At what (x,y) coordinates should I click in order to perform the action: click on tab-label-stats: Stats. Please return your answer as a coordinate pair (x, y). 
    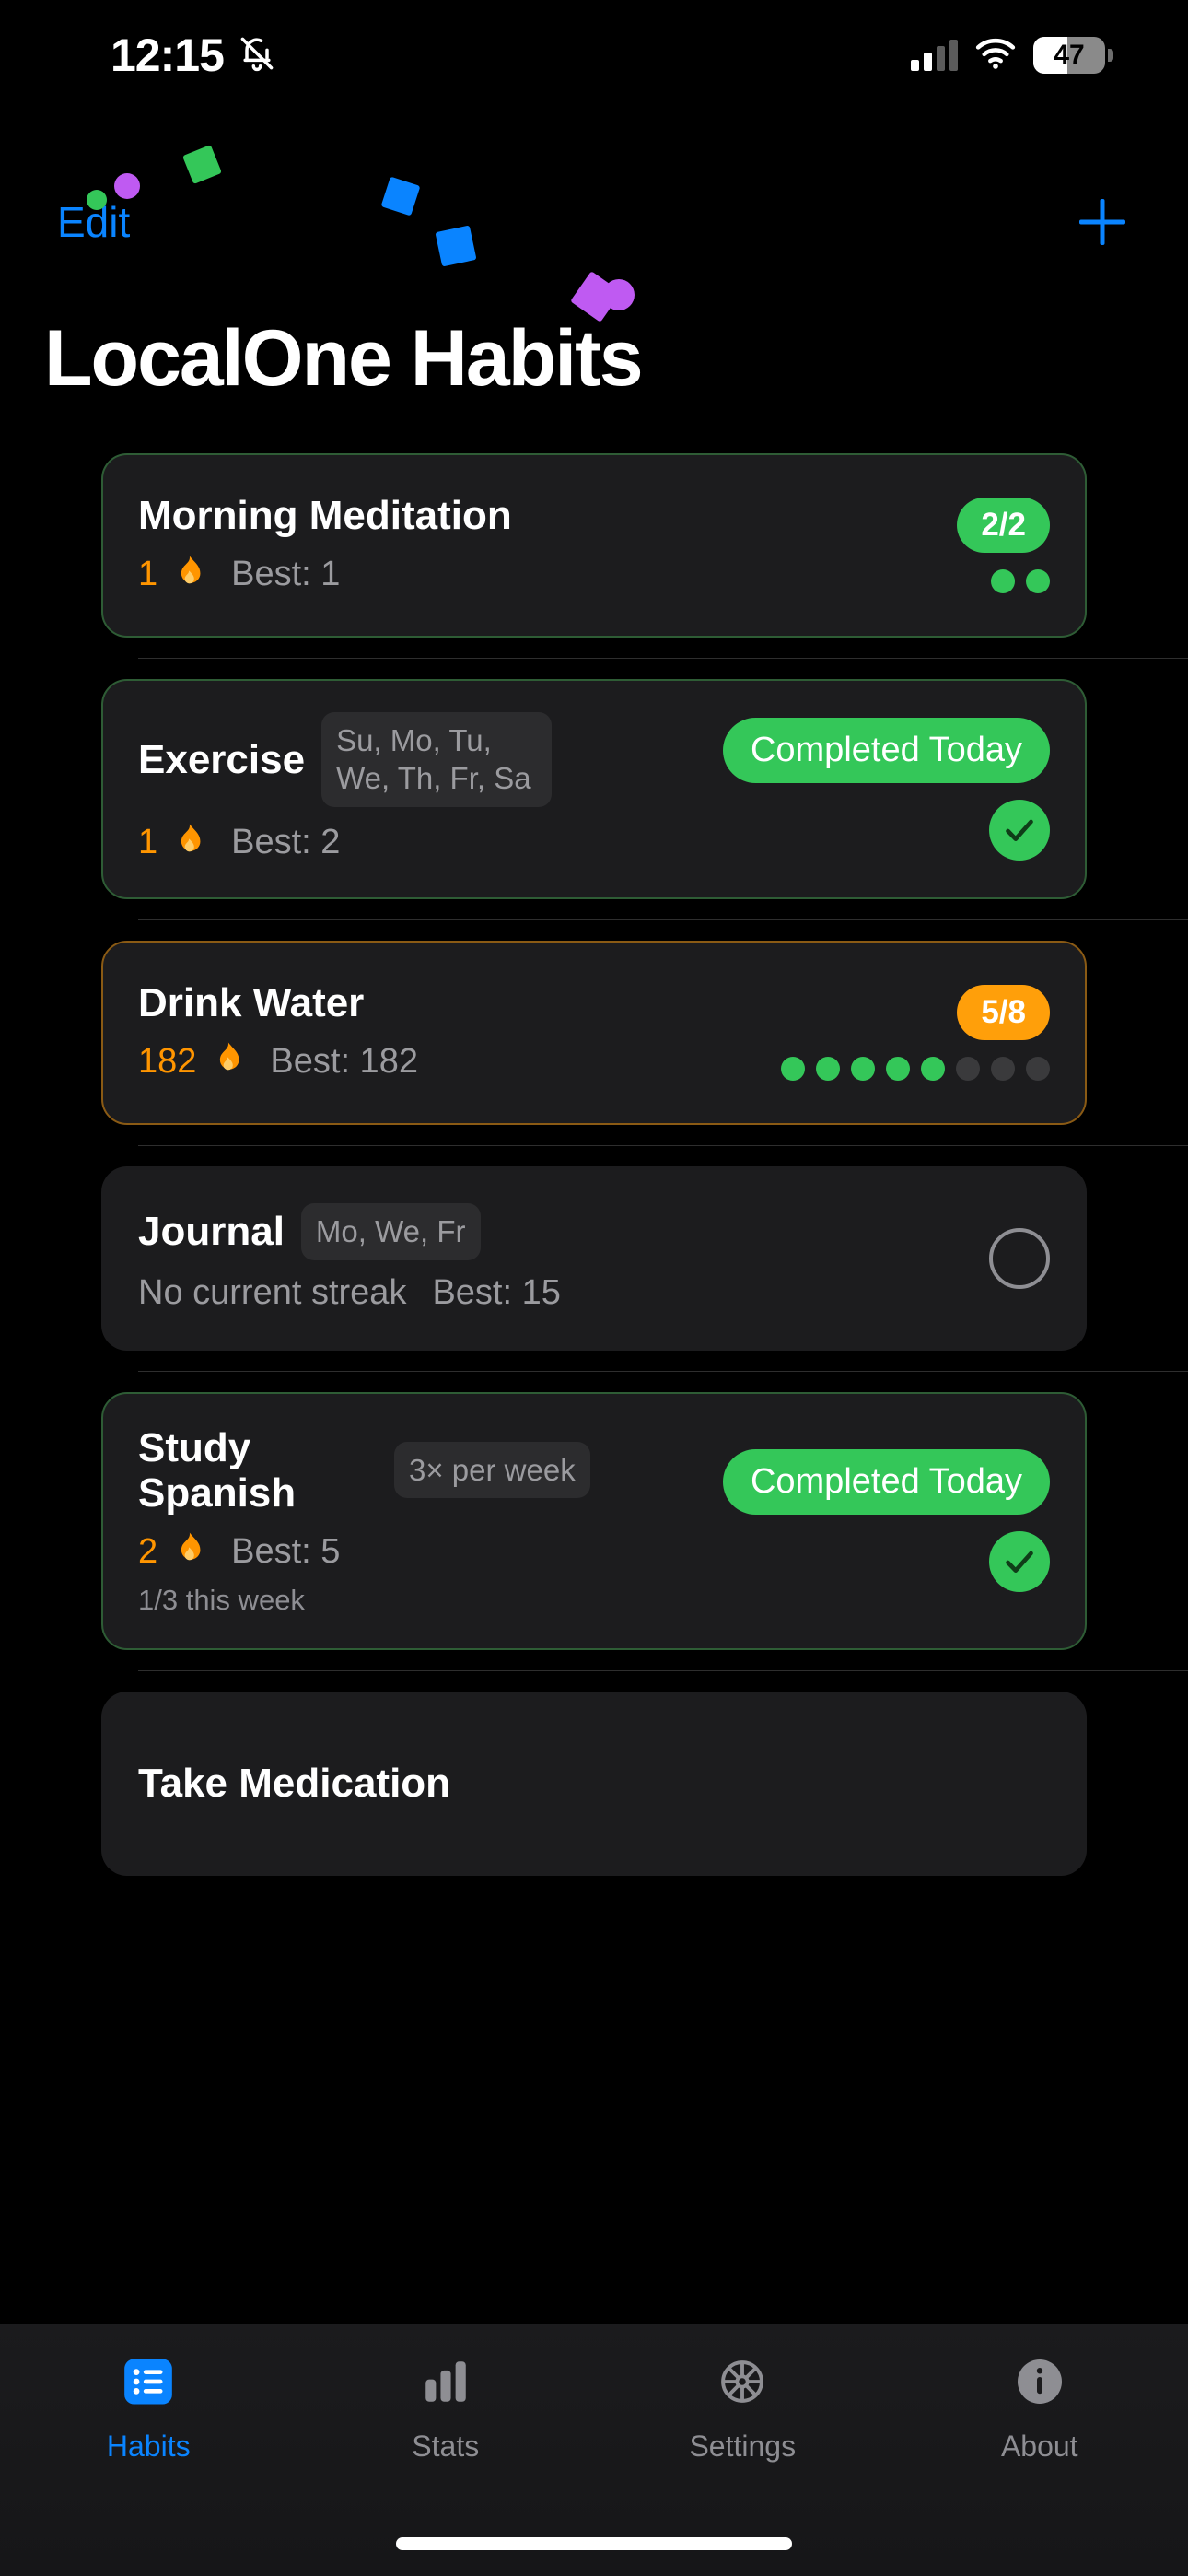
    Looking at the image, I should click on (446, 2447).